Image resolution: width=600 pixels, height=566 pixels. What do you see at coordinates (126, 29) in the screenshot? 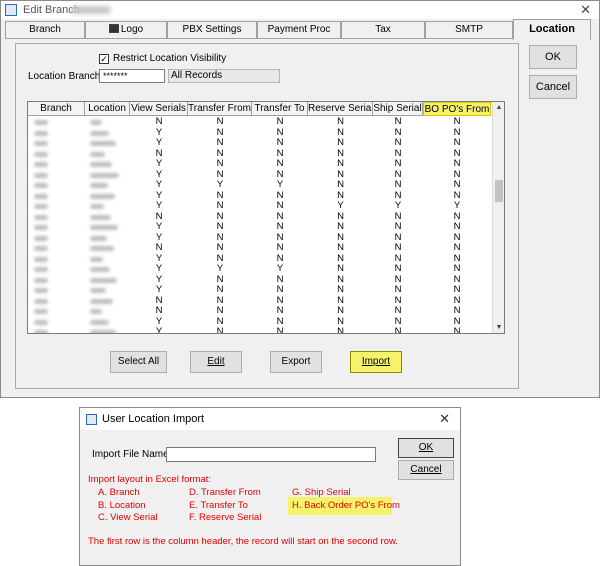
I see `tab-logo: Logo` at bounding box center [126, 29].